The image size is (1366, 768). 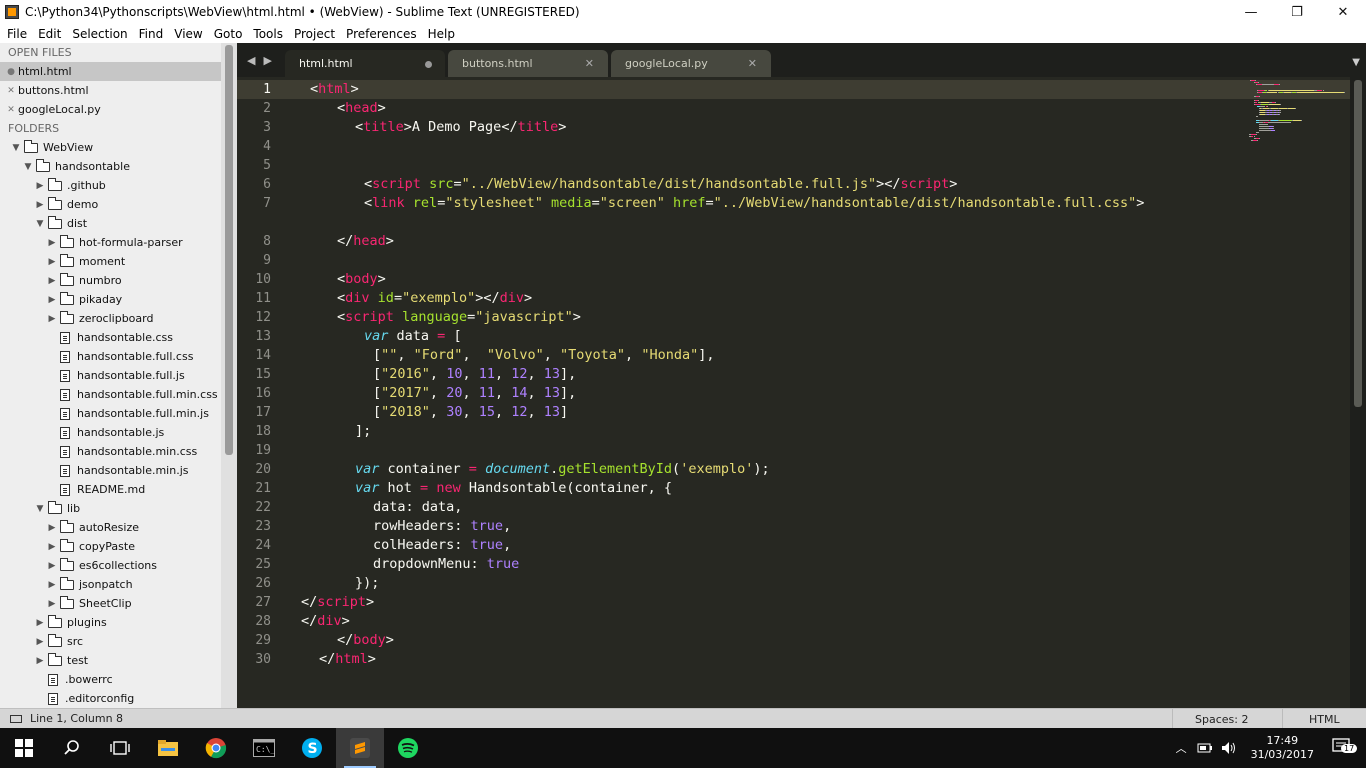 I want to click on folder-item: ▶ hot-formula-parser, so click(x=110, y=242).